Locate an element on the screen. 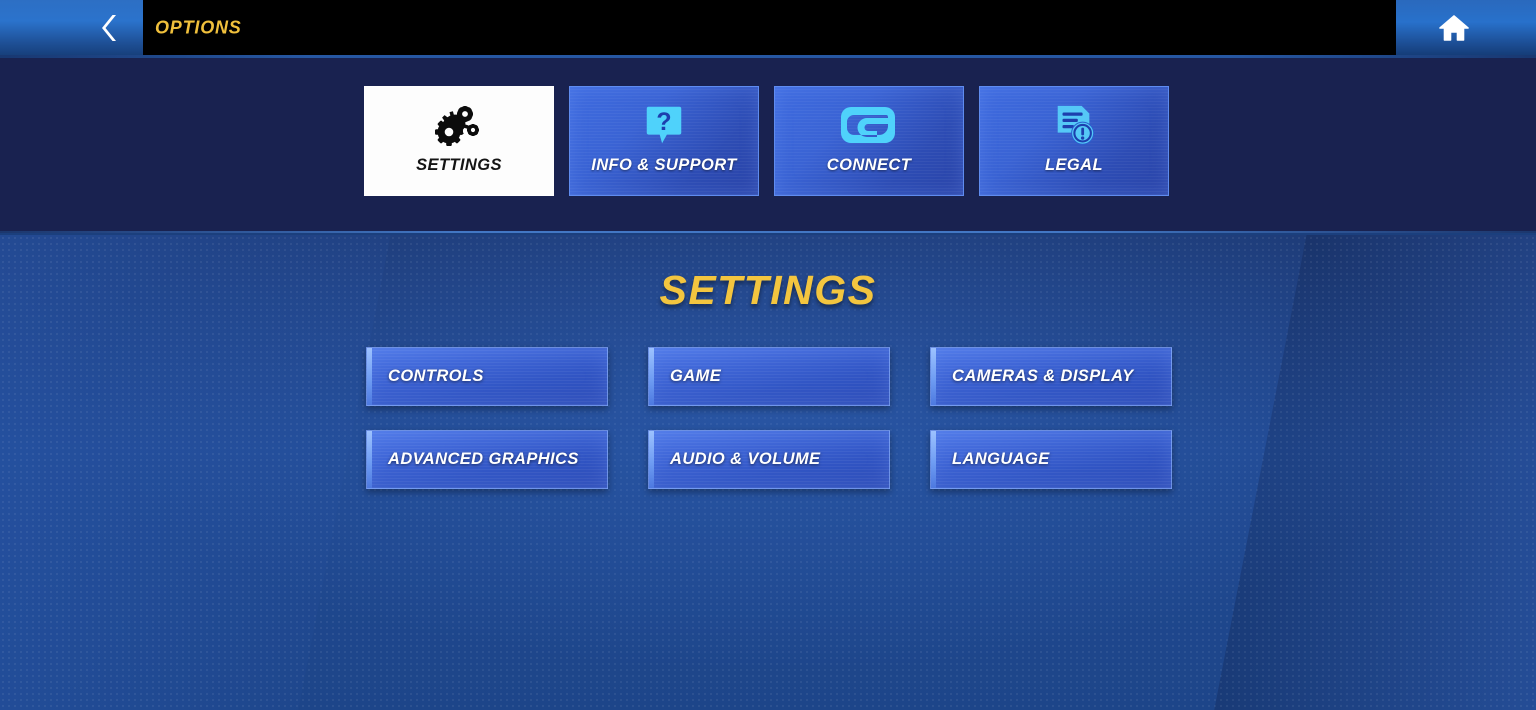 Image resolution: width=1536 pixels, height=710 pixels. gameloft-logo-icon is located at coordinates (869, 125).